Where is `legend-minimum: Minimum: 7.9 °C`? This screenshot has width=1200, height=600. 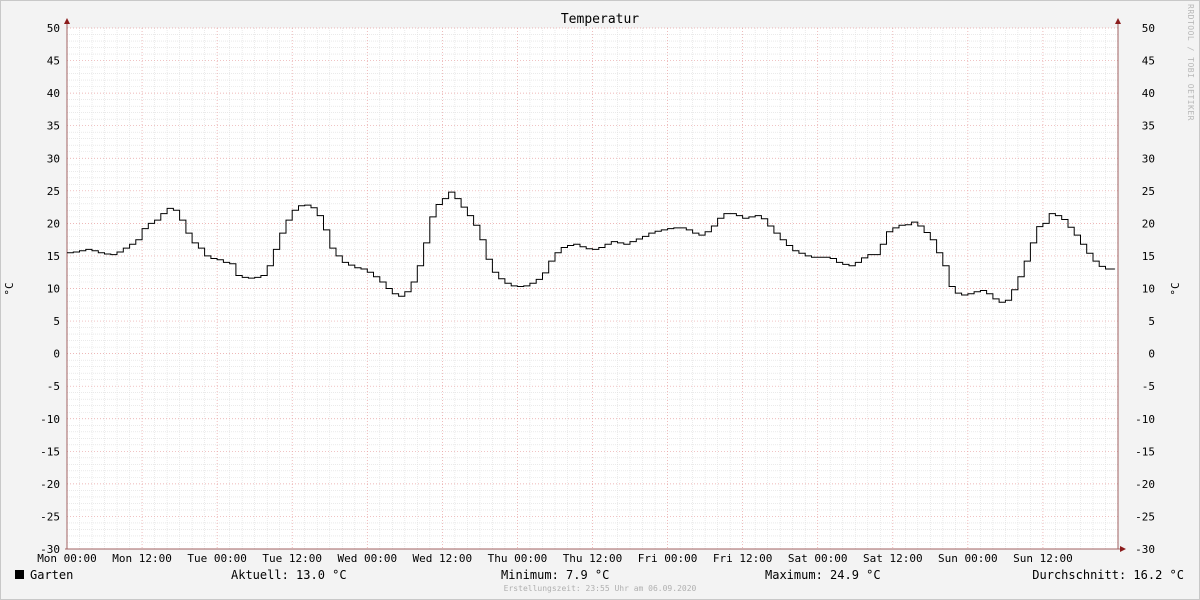 legend-minimum: Minimum: 7.9 °C is located at coordinates (555, 575).